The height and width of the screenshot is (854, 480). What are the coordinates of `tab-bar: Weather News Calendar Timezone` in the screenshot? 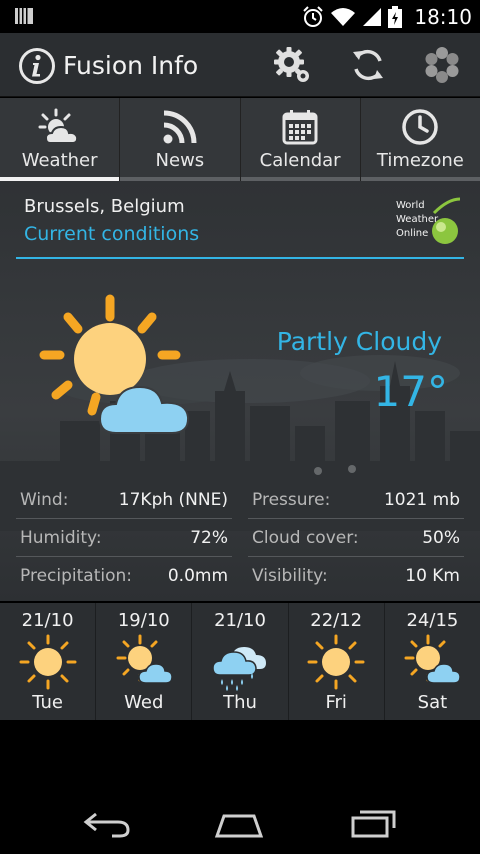 It's located at (240, 139).